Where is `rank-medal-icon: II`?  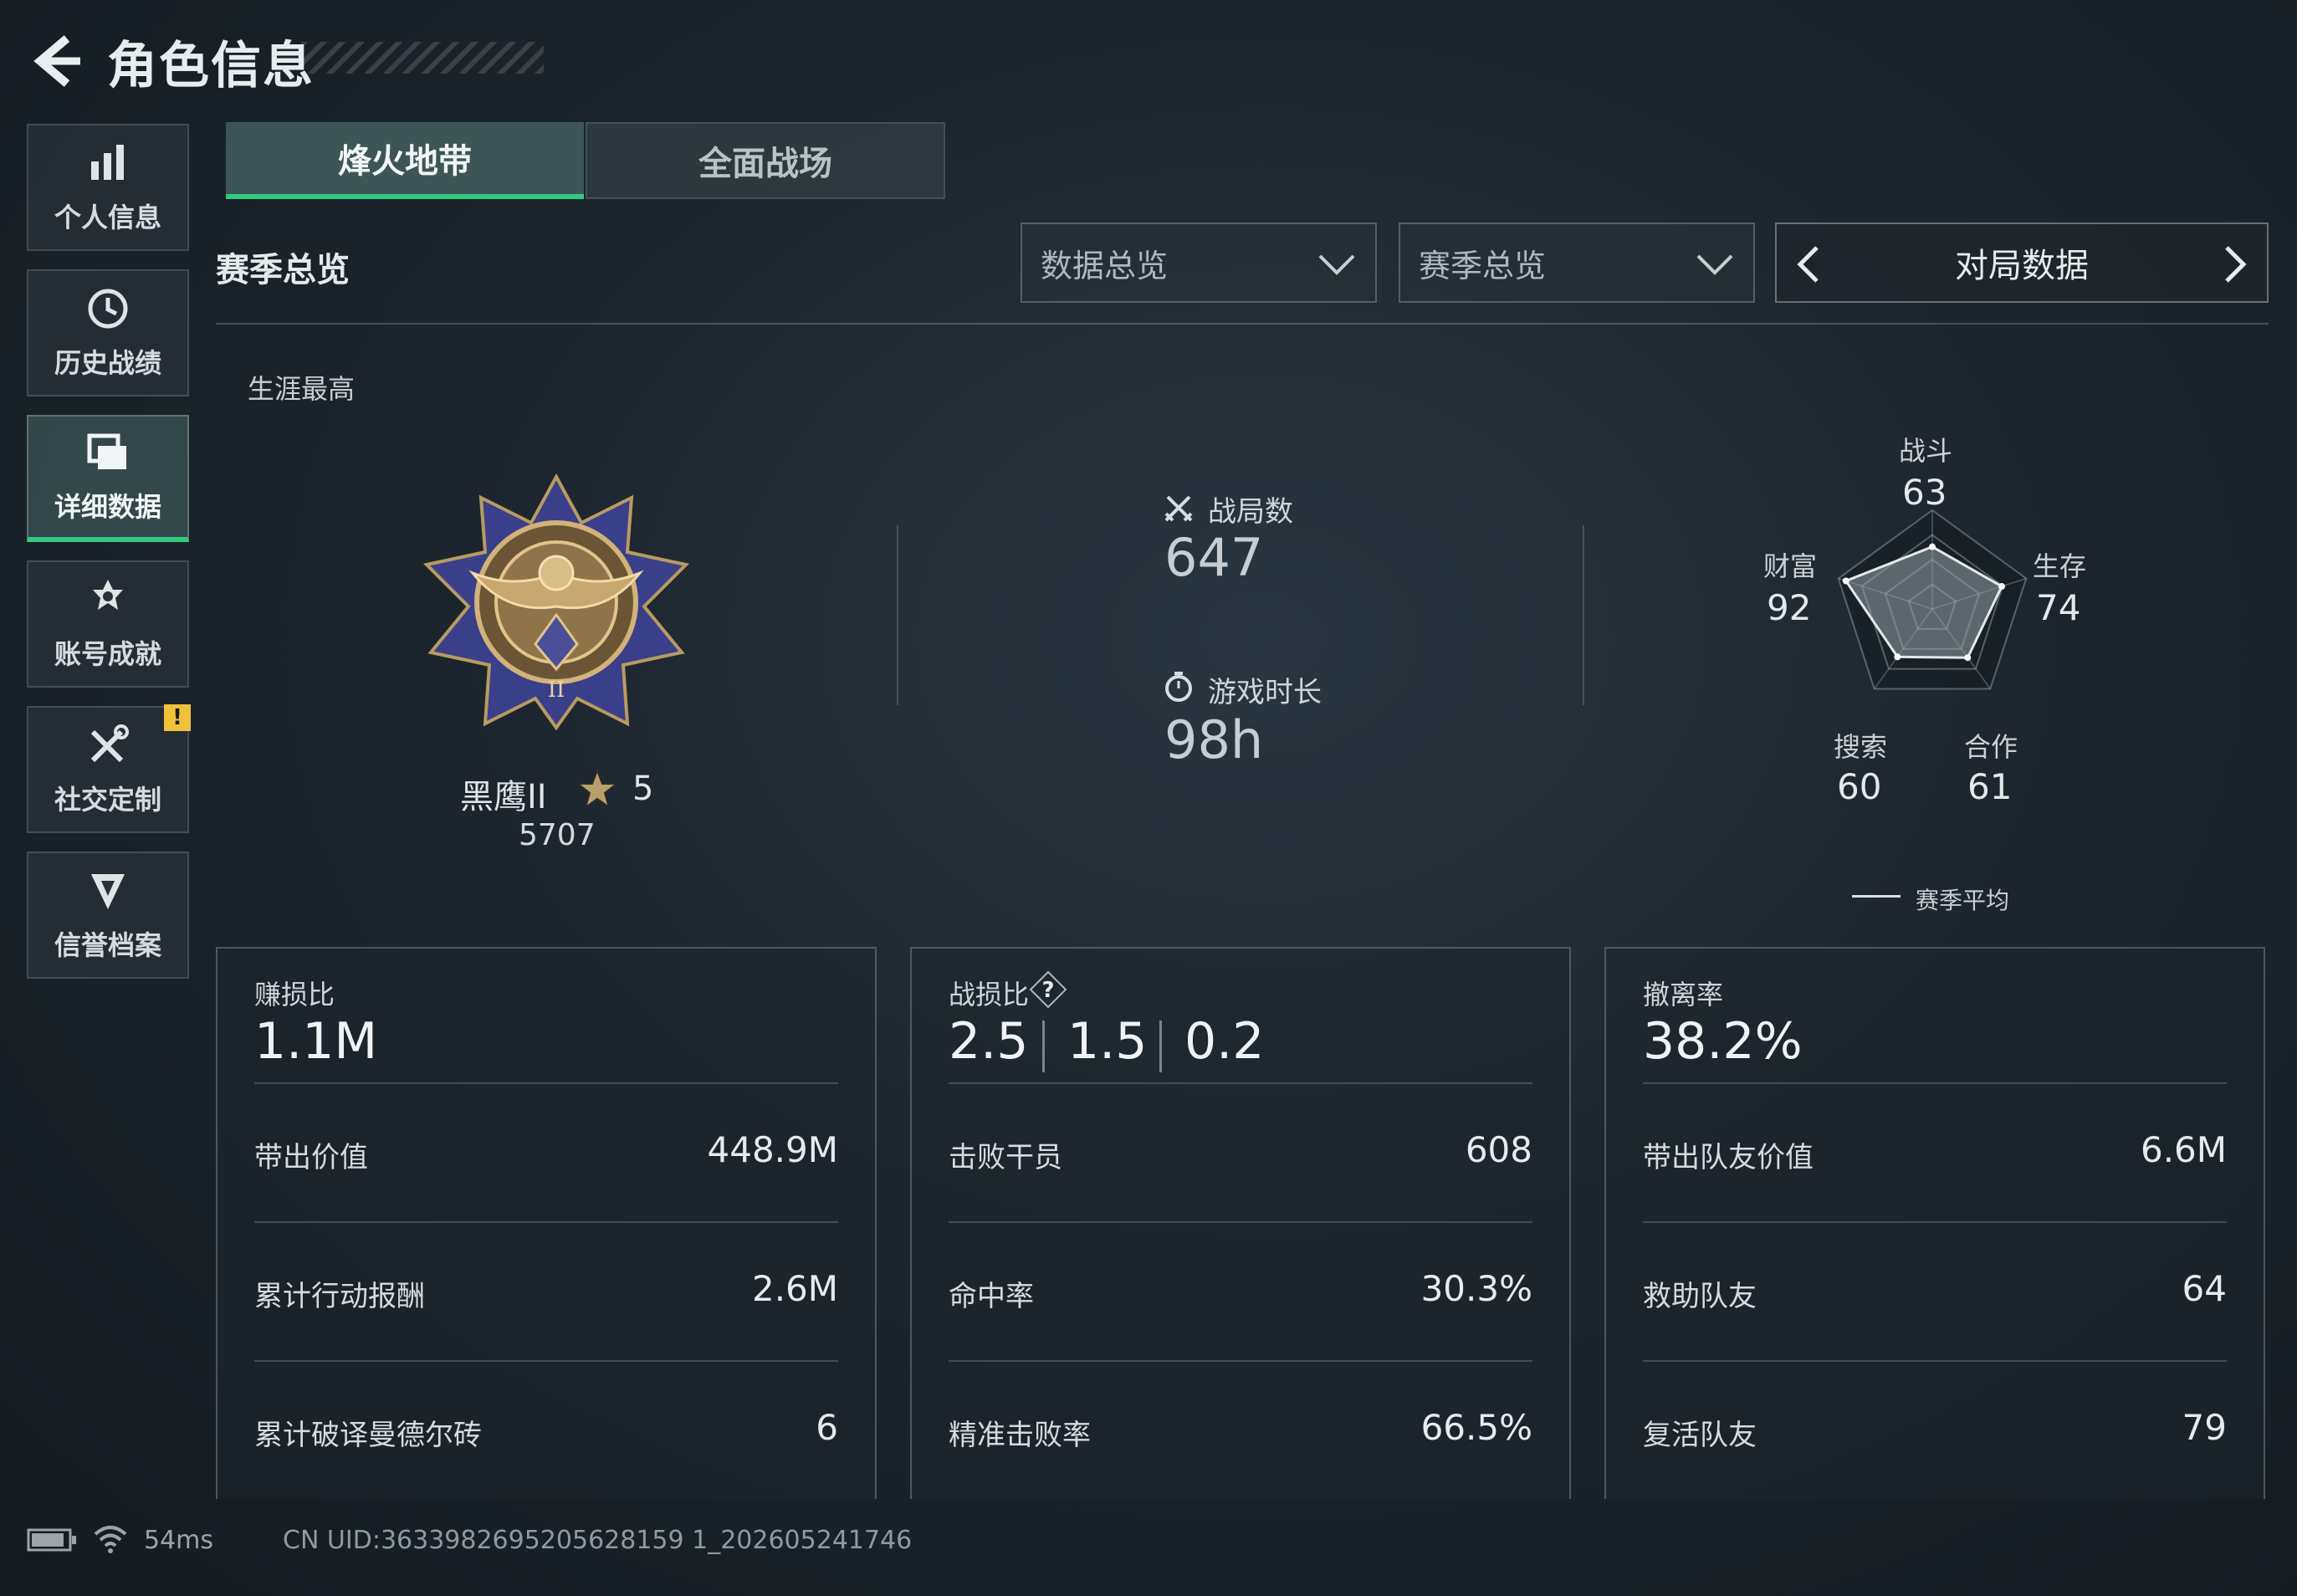 rank-medal-icon: II is located at coordinates (556, 602).